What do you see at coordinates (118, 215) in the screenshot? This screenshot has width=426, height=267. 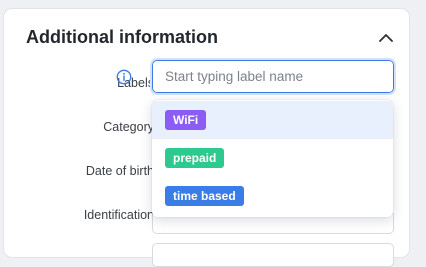 I see `identification-label: Identification` at bounding box center [118, 215].